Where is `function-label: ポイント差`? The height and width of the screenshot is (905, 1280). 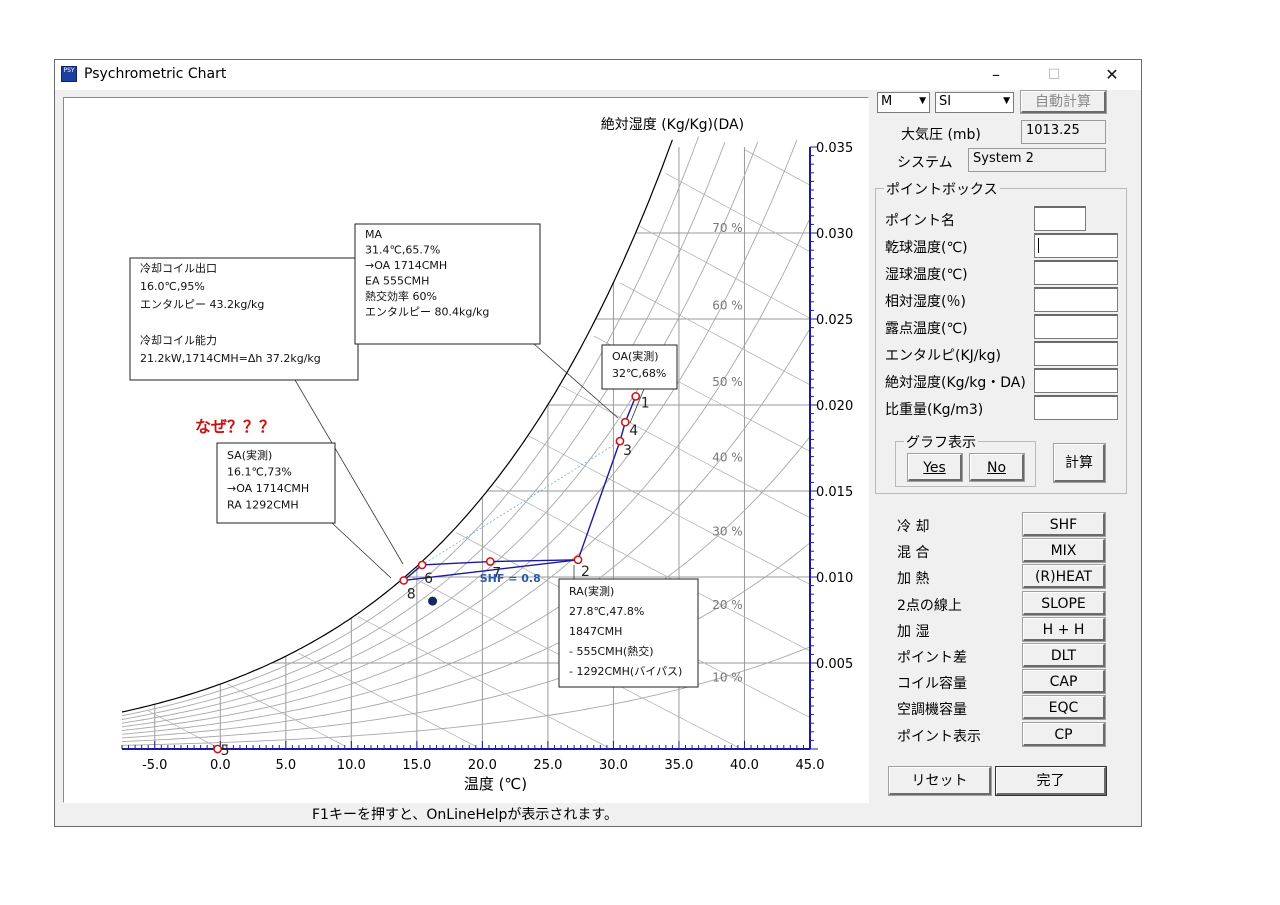 function-label: ポイント差 is located at coordinates (932, 658).